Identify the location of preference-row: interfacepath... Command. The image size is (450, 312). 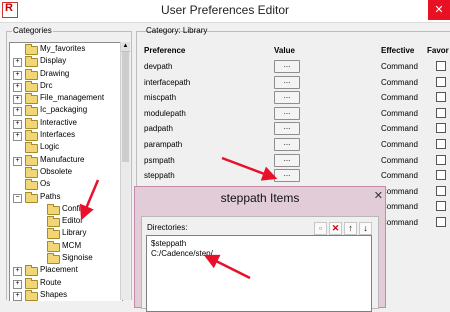
(297, 82).